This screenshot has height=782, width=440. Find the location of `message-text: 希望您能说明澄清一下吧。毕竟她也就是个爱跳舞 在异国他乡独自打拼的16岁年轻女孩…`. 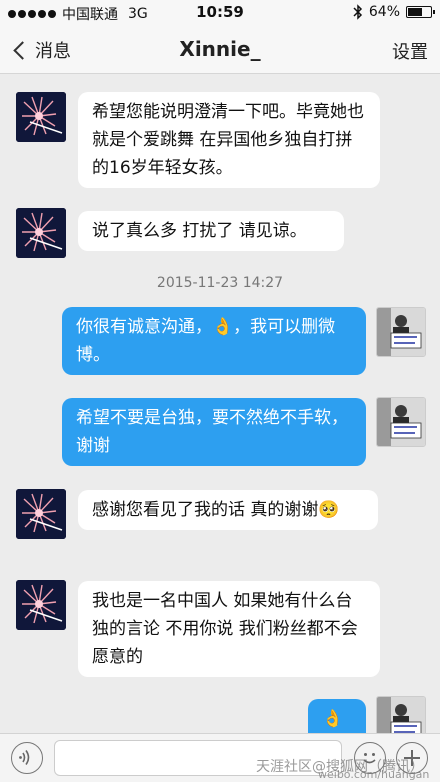

message-text: 希望您能说明澄清一下吧。毕竟她也就是个爱跳舞 在异国他乡独自打拼的16岁年轻女孩… is located at coordinates (228, 140).